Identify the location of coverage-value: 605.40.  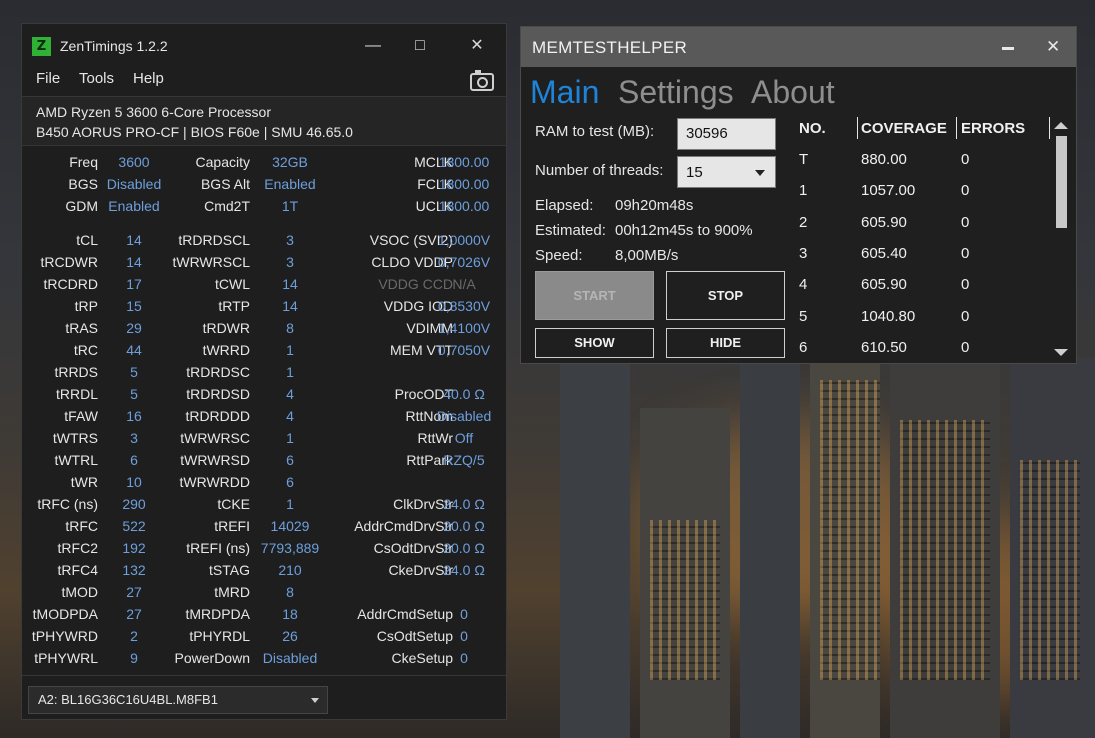
(884, 253).